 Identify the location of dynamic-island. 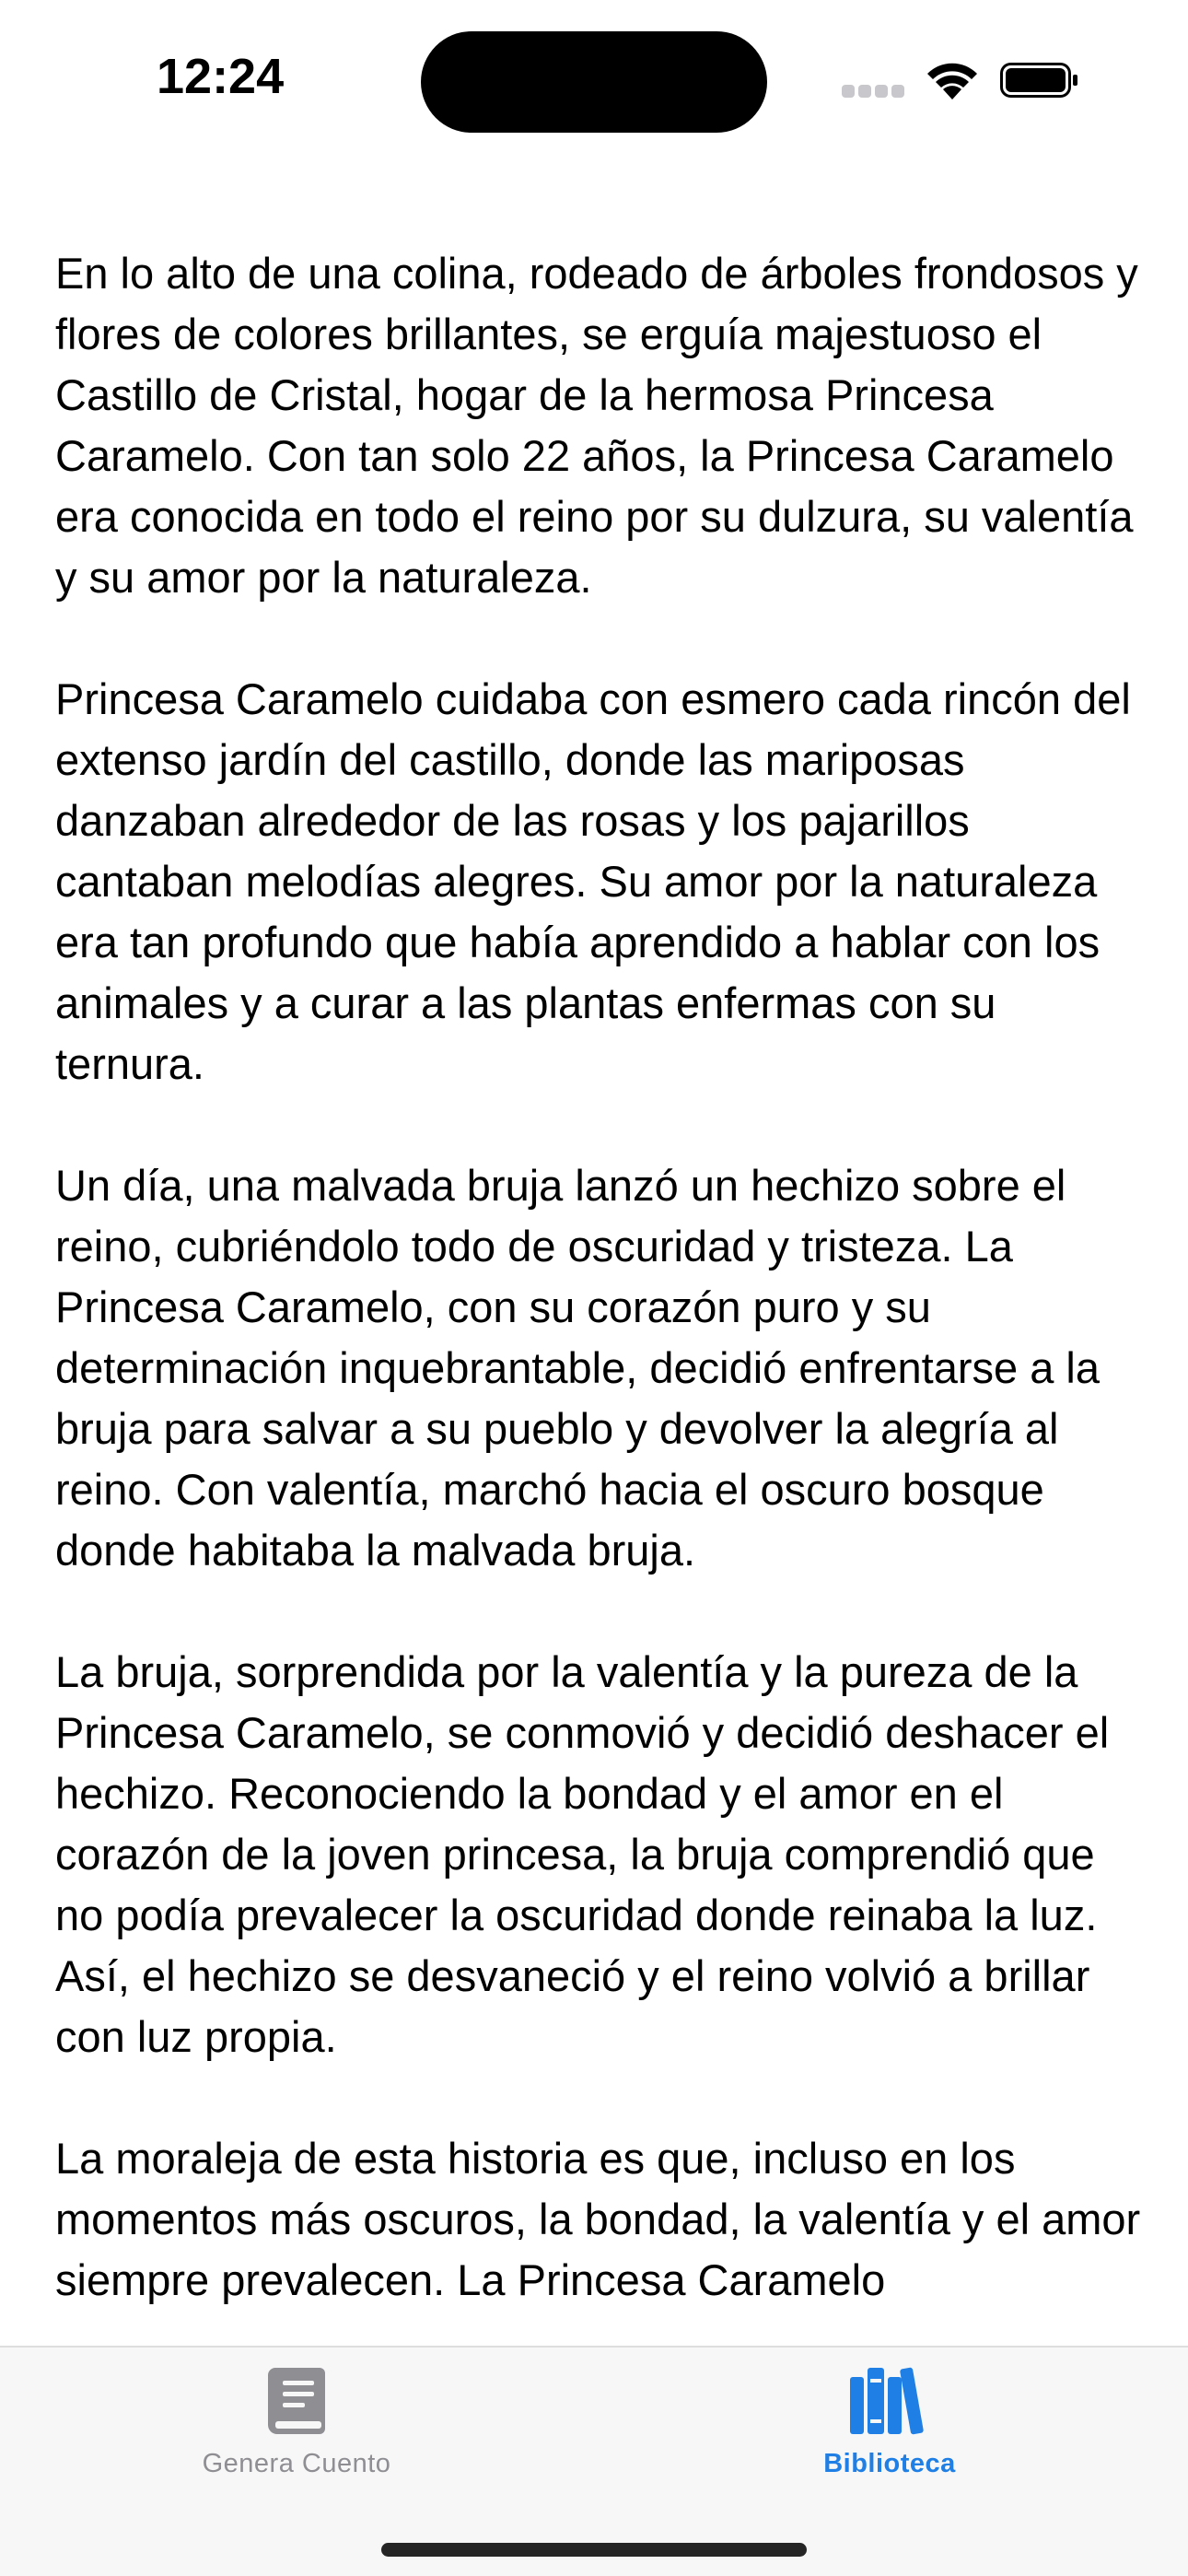
(594, 82).